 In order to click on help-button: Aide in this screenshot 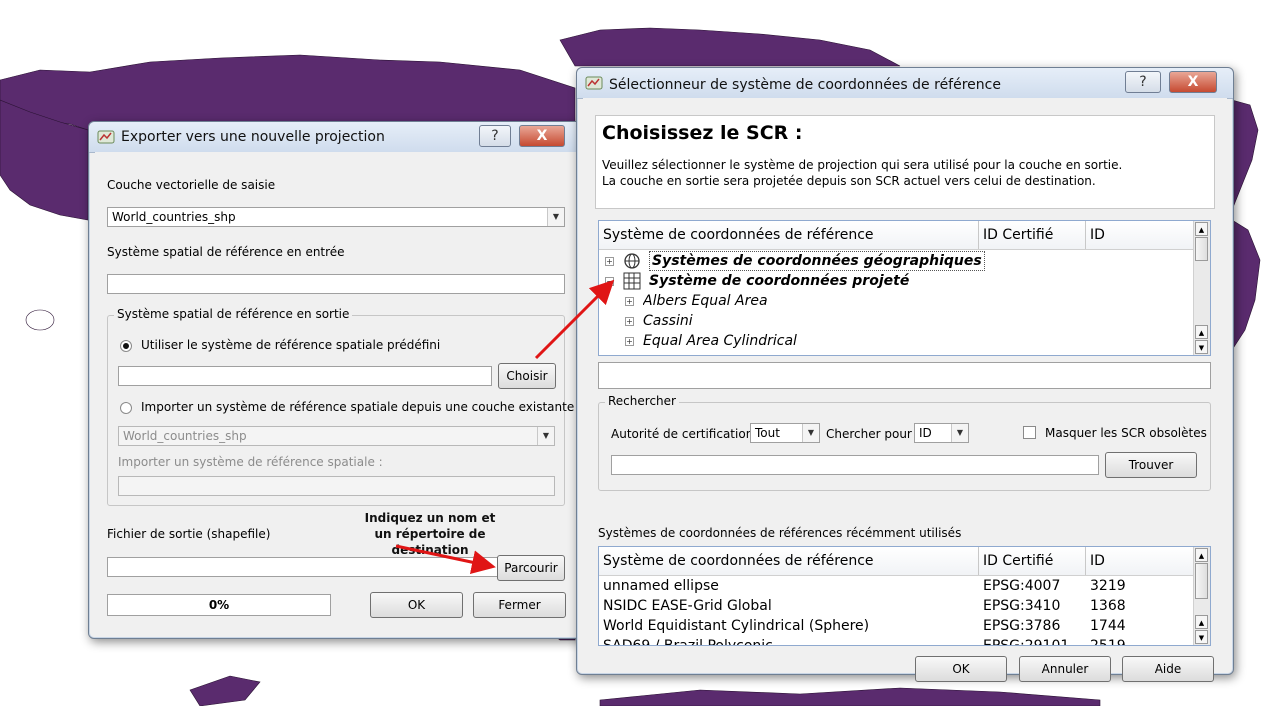, I will do `click(1168, 669)`.